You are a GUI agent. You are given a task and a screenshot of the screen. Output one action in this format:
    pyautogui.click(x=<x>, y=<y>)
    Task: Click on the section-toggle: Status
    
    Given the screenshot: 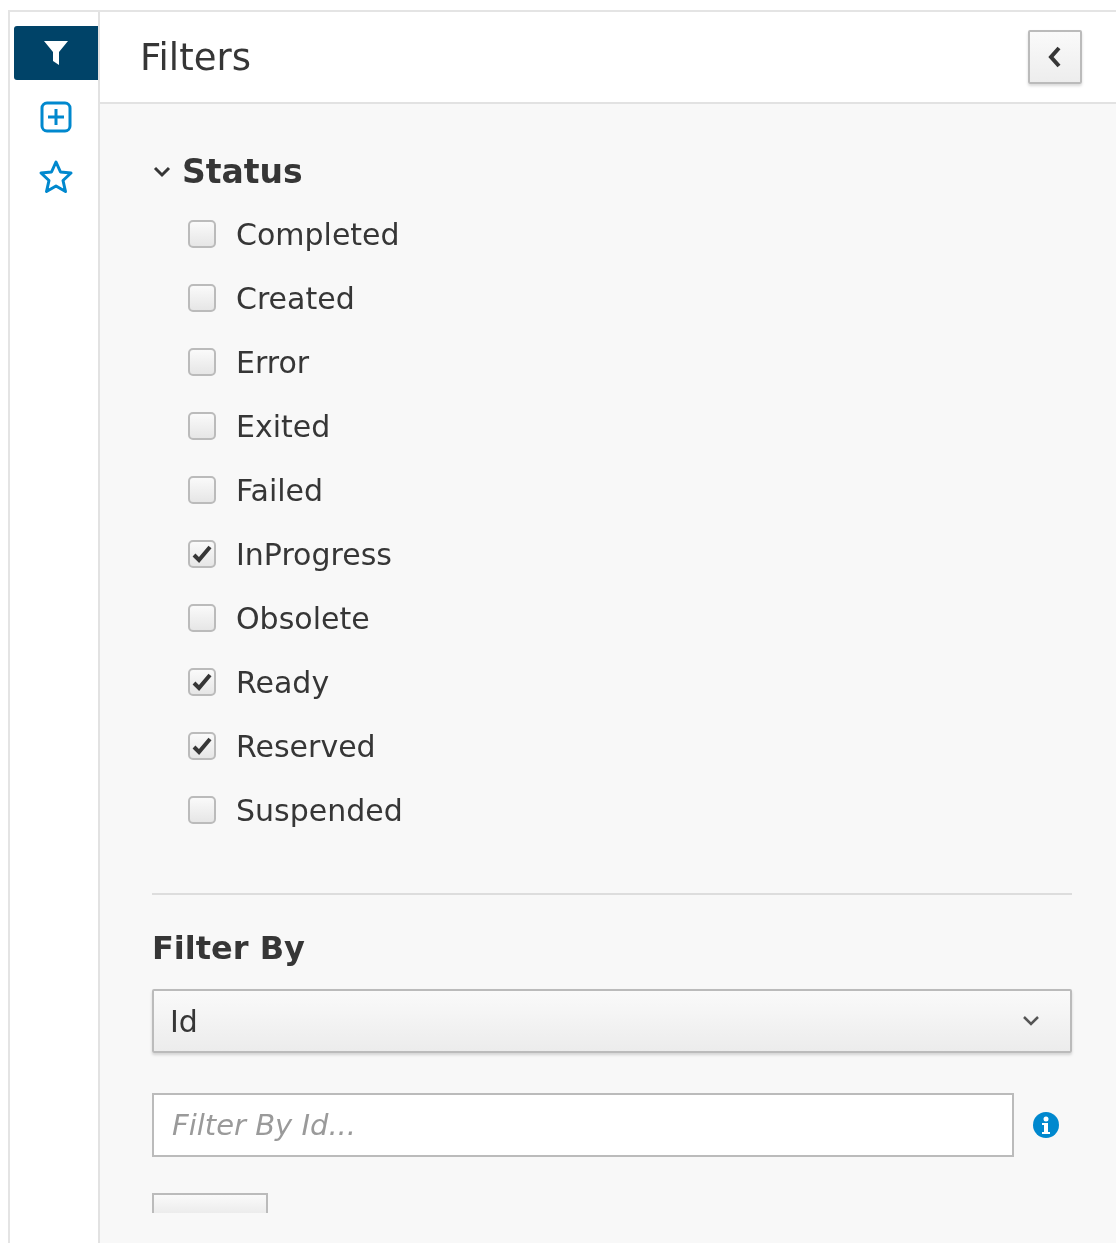 What is the action you would take?
    pyautogui.click(x=227, y=171)
    